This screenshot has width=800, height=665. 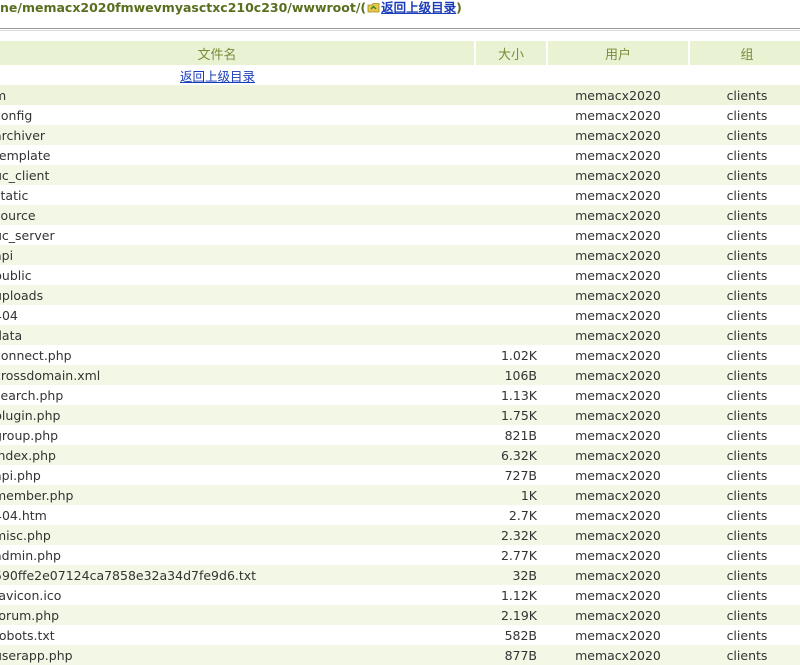 I want to click on table-row: api.php 727B memacx2020 clients, so click(x=400, y=475).